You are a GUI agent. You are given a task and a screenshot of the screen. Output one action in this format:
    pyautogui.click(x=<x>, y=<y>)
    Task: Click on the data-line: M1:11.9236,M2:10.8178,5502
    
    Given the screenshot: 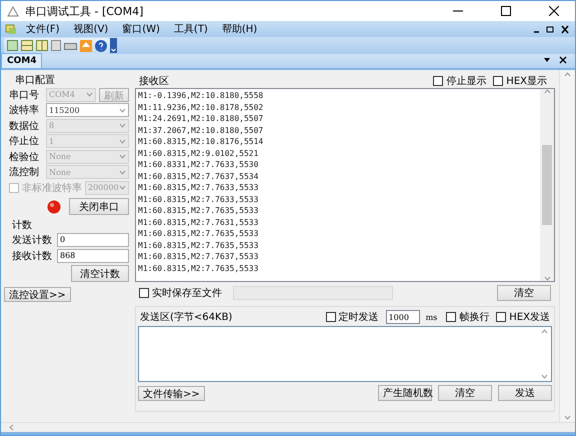 What is the action you would take?
    pyautogui.click(x=201, y=107)
    